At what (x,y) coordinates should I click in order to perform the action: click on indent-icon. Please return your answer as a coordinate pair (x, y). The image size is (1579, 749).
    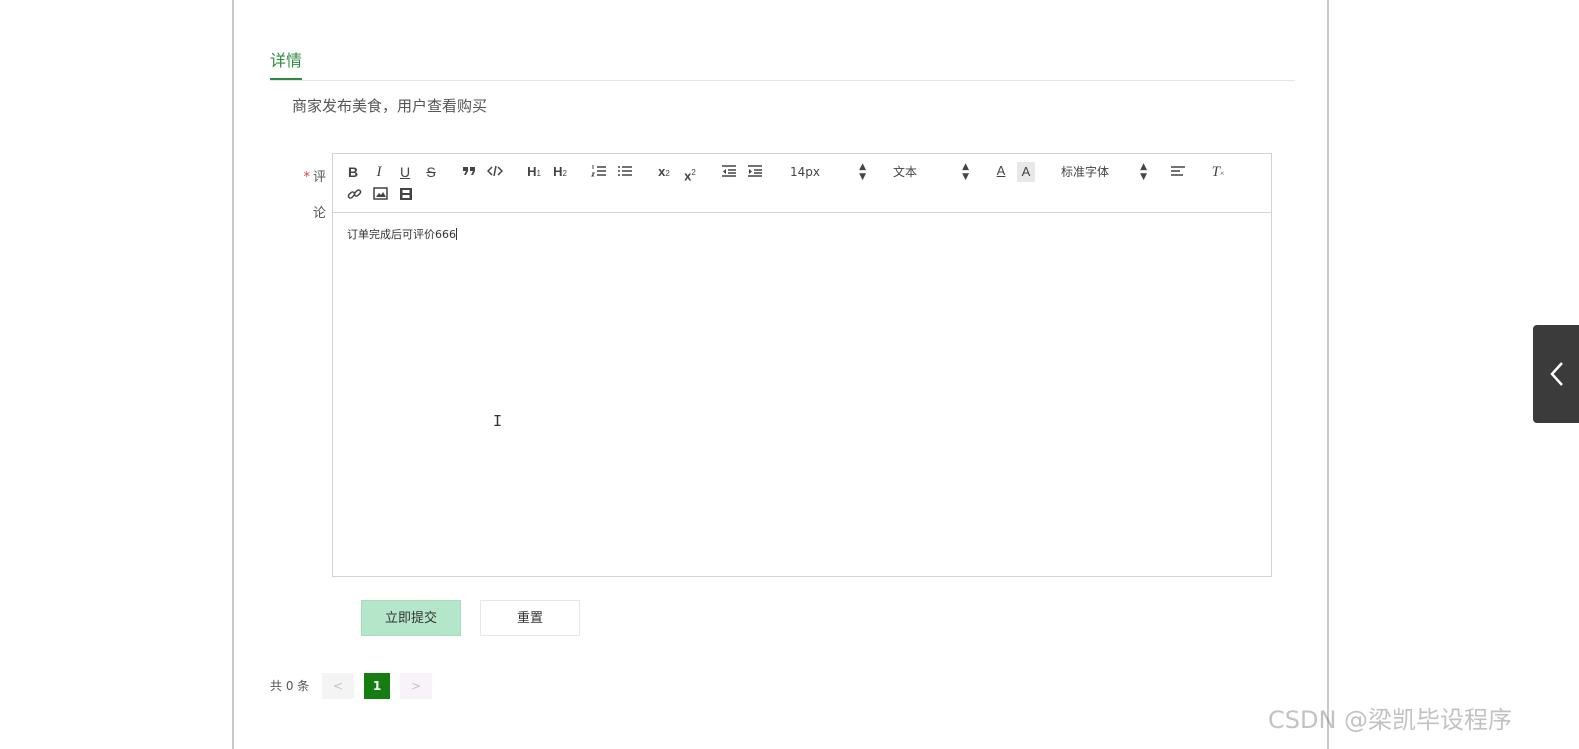
    Looking at the image, I should click on (755, 171).